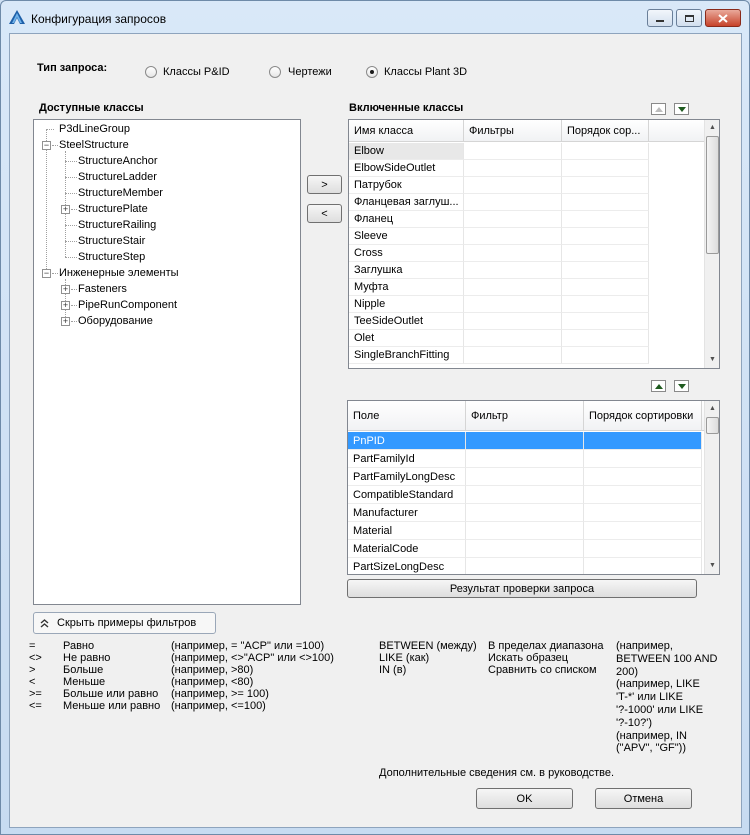 Image resolution: width=750 pixels, height=835 pixels. What do you see at coordinates (406, 355) in the screenshot?
I see `class-name-cell: SingleBranchFitting` at bounding box center [406, 355].